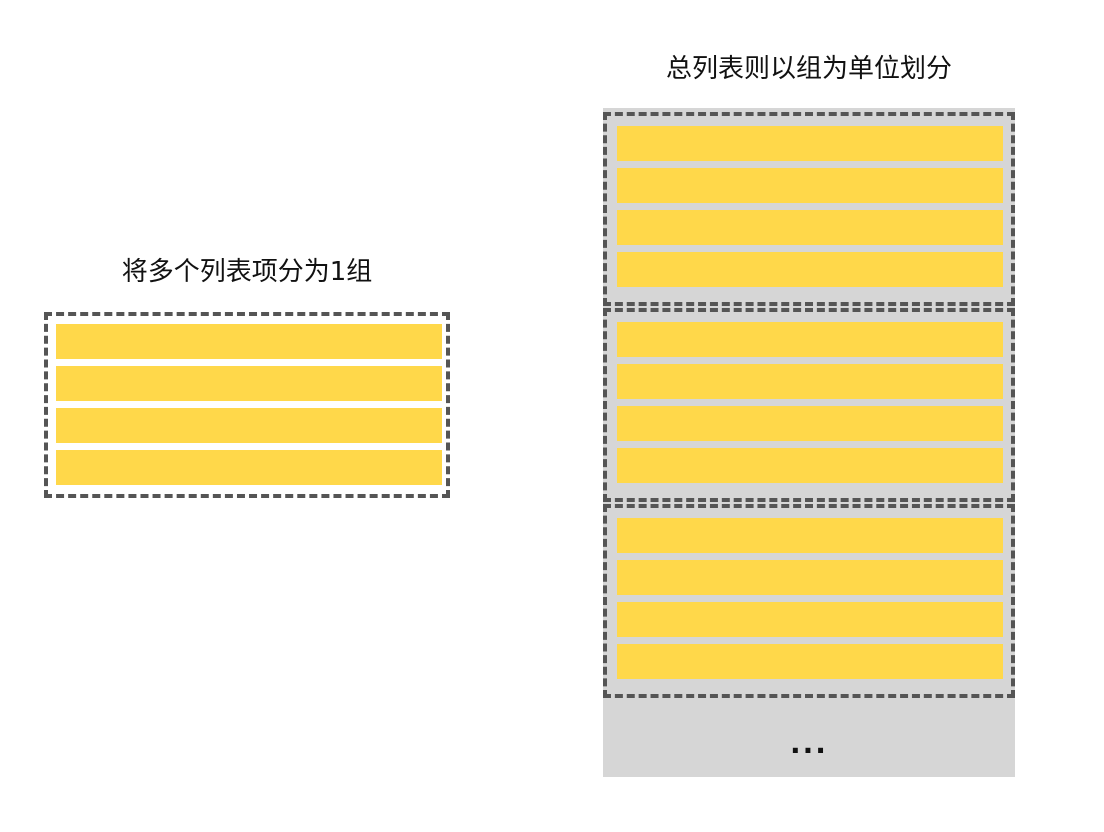 Image resolution: width=1104 pixels, height=832 pixels. What do you see at coordinates (808, 69) in the screenshot?
I see `total-list-caption: 总列表则以组为单位划分` at bounding box center [808, 69].